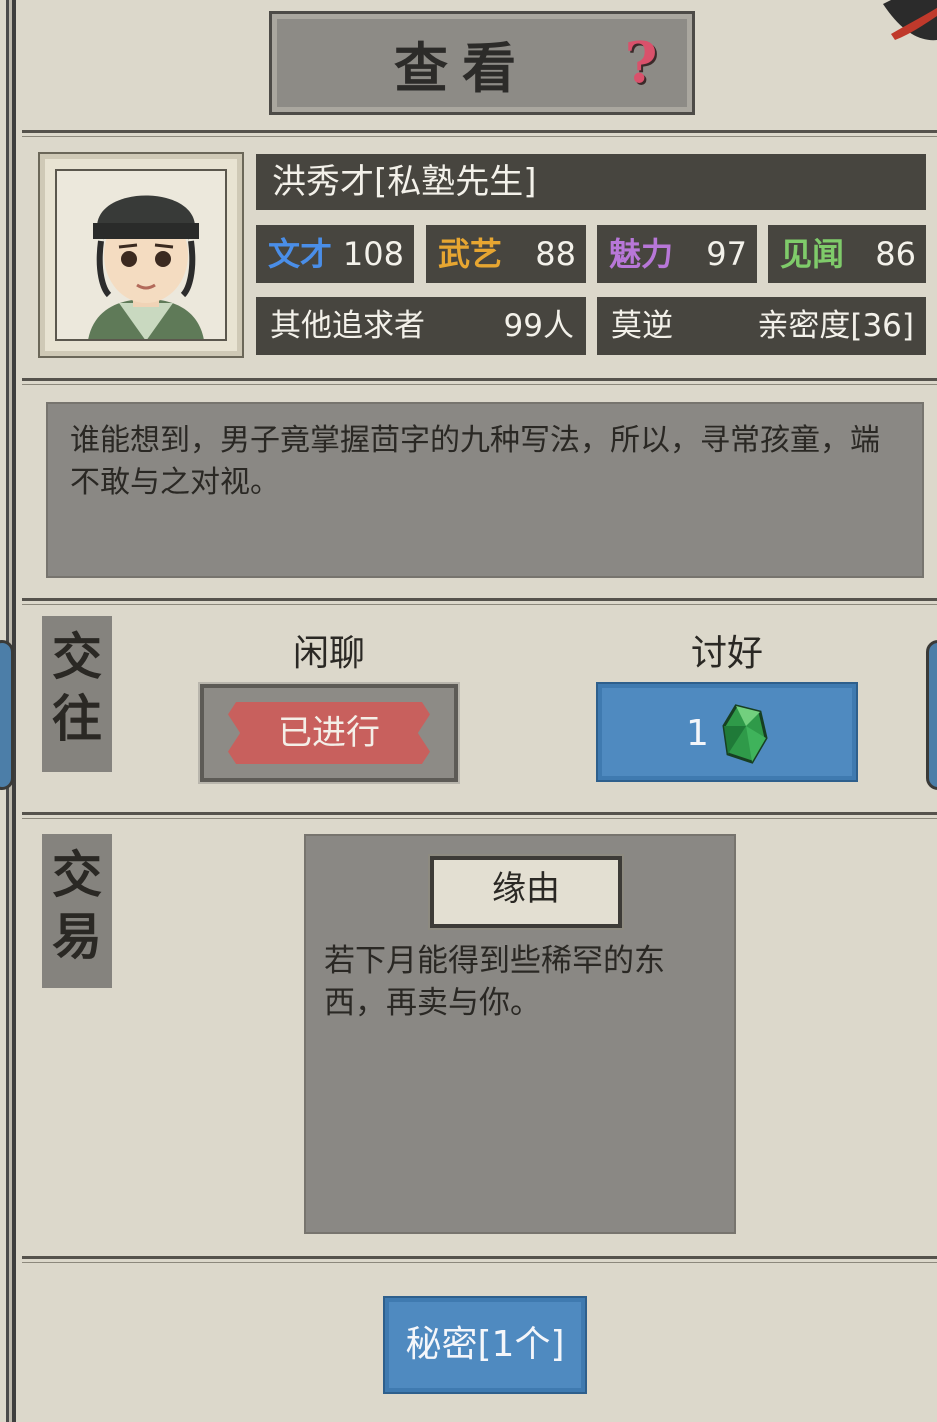 The image size is (937, 1422). What do you see at coordinates (485, 1345) in the screenshot?
I see `secret-button: 秘密[1个]` at bounding box center [485, 1345].